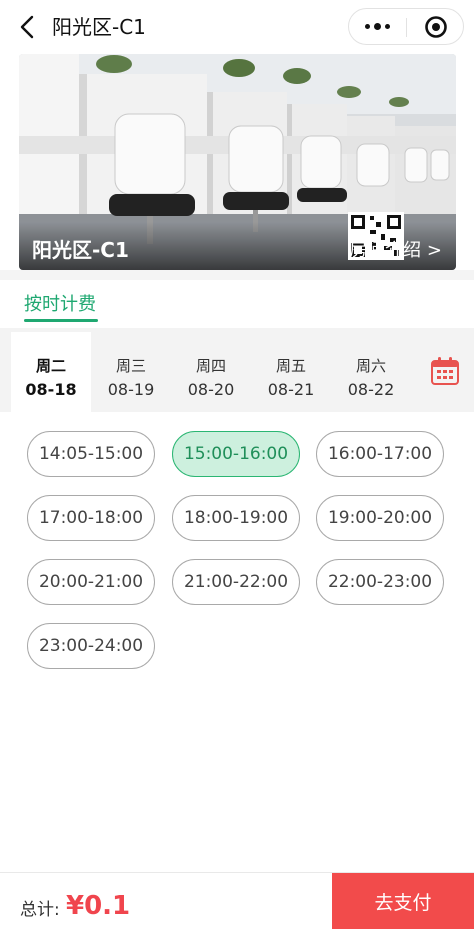 The image size is (474, 929). I want to click on day-weekday: 周二, so click(50, 366).